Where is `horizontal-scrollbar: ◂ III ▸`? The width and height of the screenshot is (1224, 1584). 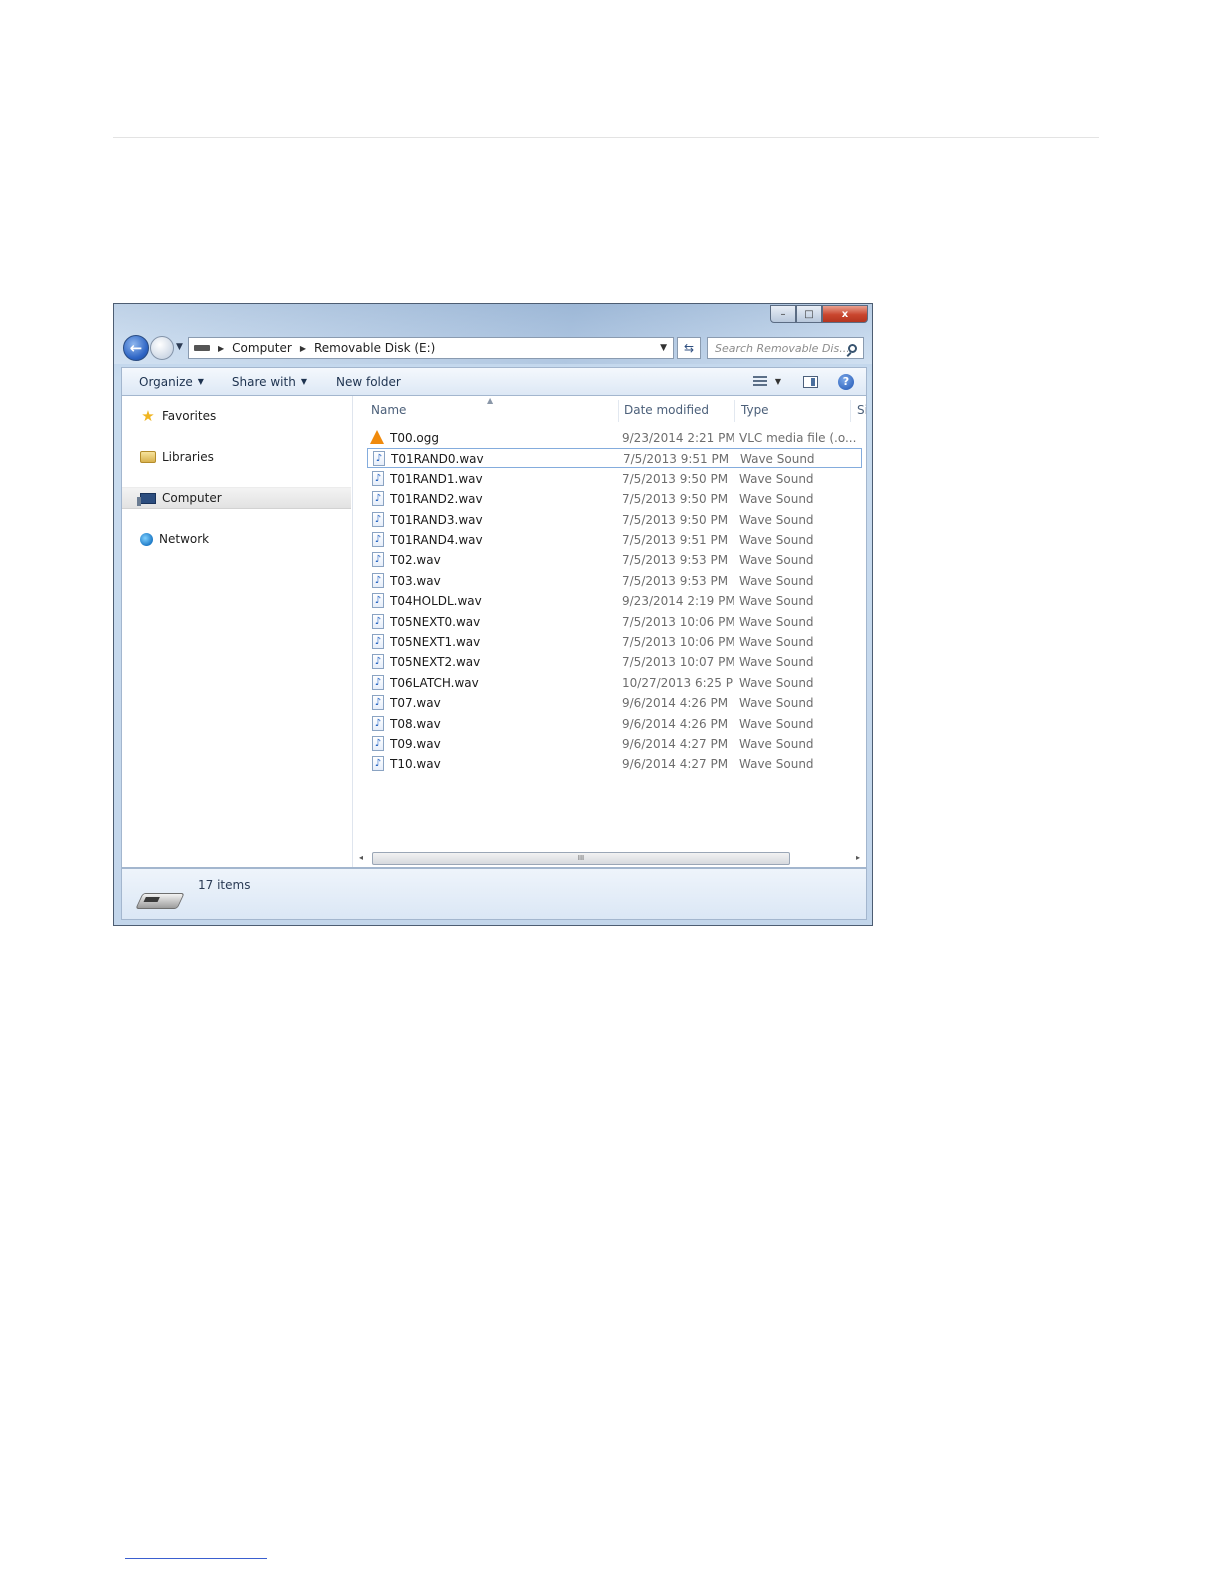
horizontal-scrollbar: ◂ III ▸ is located at coordinates (609, 858).